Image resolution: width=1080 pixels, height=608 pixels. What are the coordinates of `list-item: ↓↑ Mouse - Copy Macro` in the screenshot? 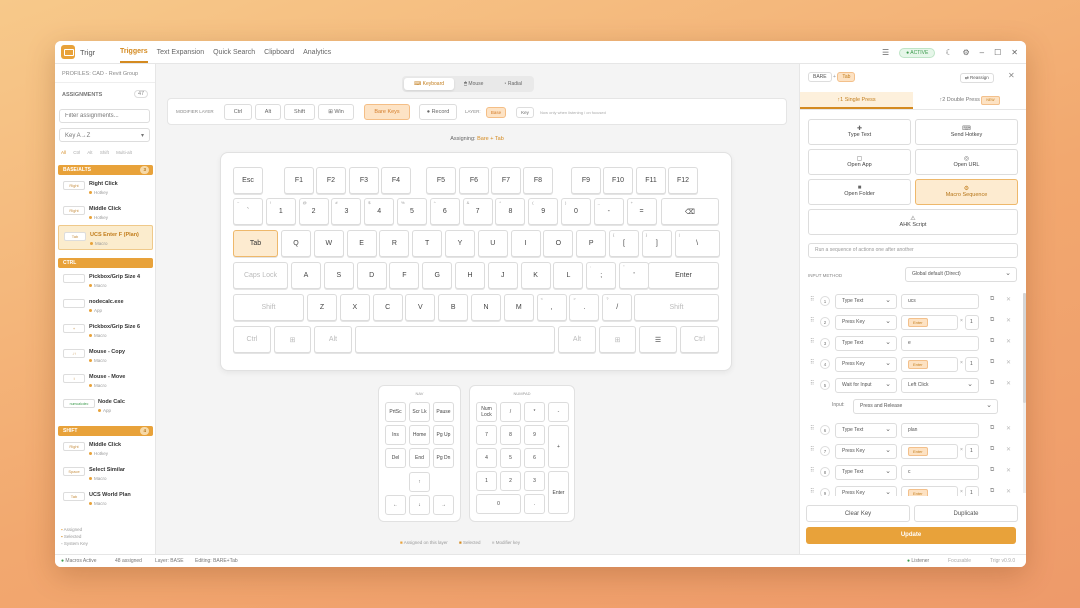 It's located at (105, 355).